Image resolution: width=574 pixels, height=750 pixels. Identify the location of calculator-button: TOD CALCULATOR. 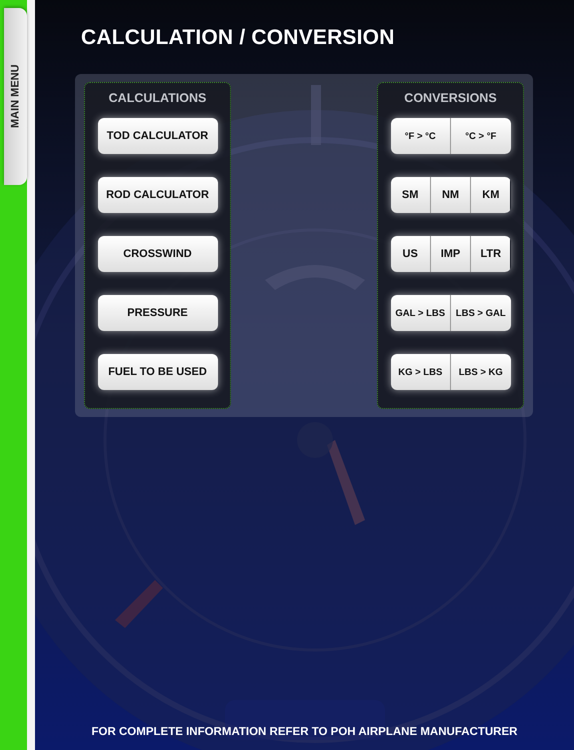
(158, 136).